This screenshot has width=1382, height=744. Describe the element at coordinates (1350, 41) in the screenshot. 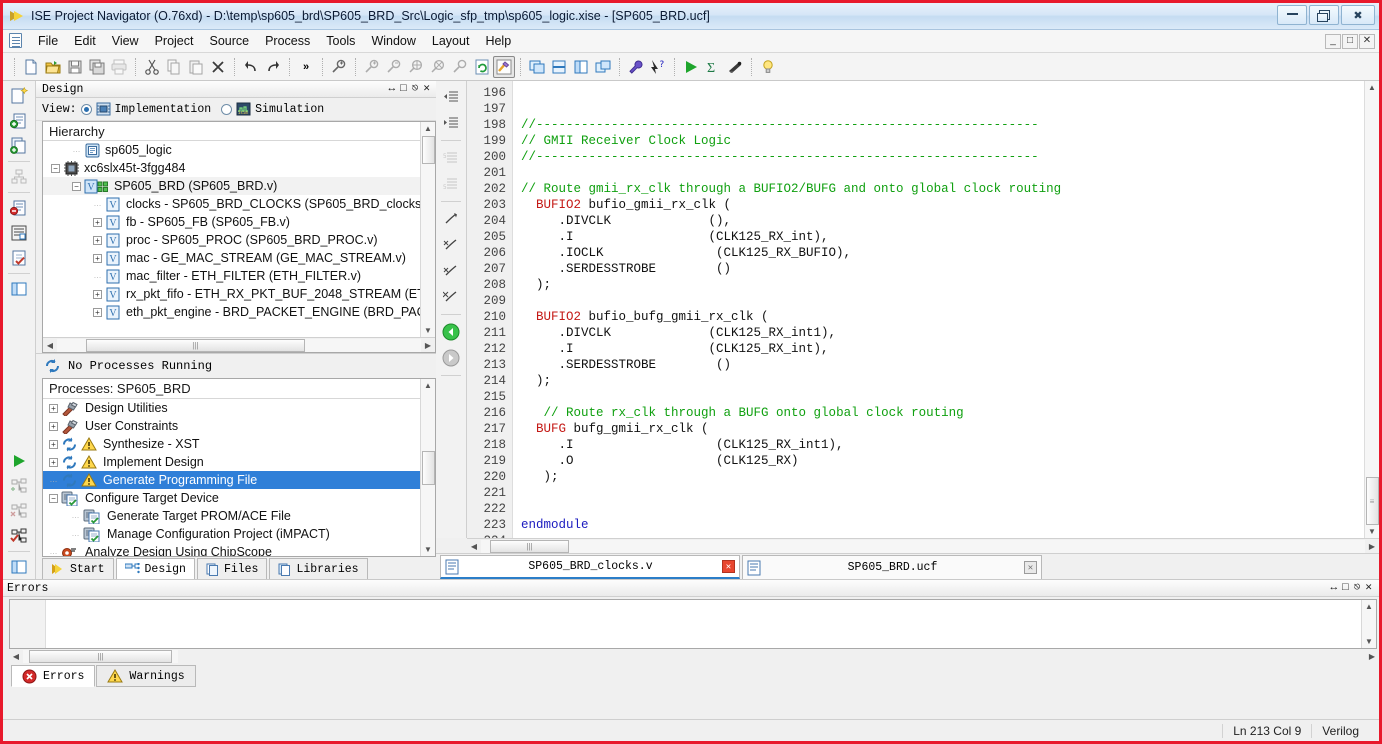

I see `mdi-restore-button: □` at that location.